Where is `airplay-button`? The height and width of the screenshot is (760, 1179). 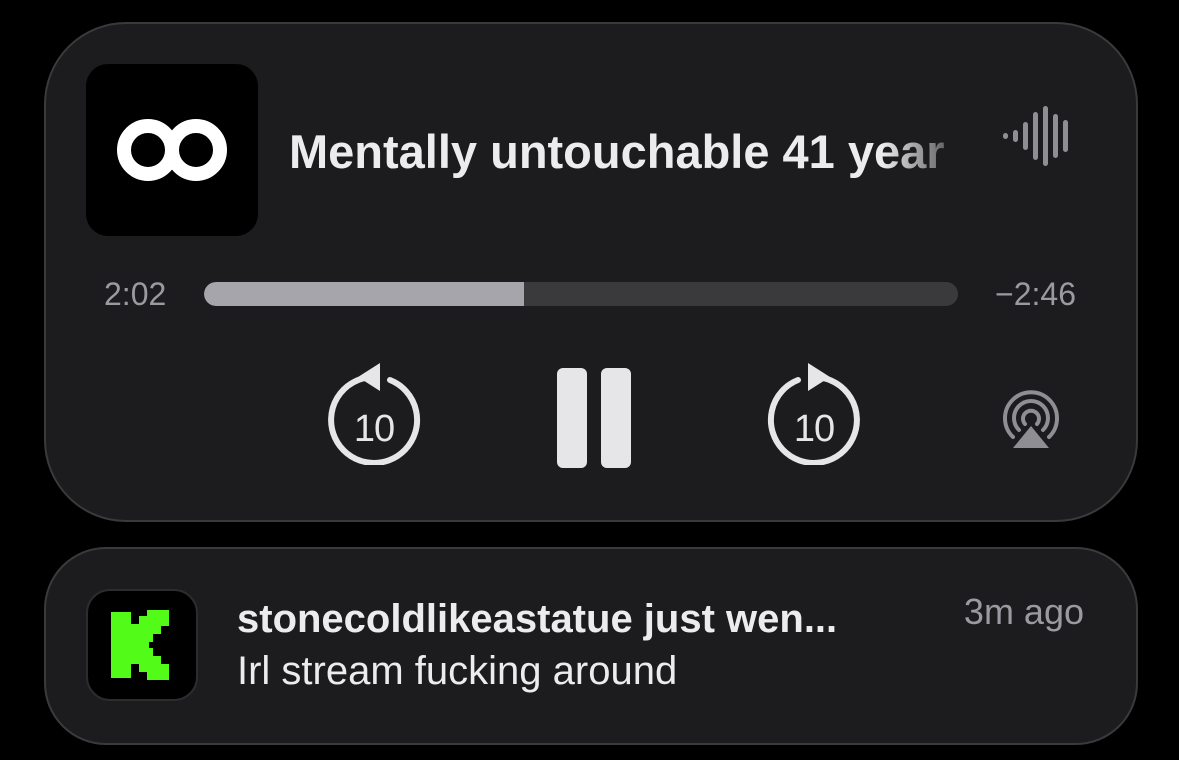 airplay-button is located at coordinates (1031, 421).